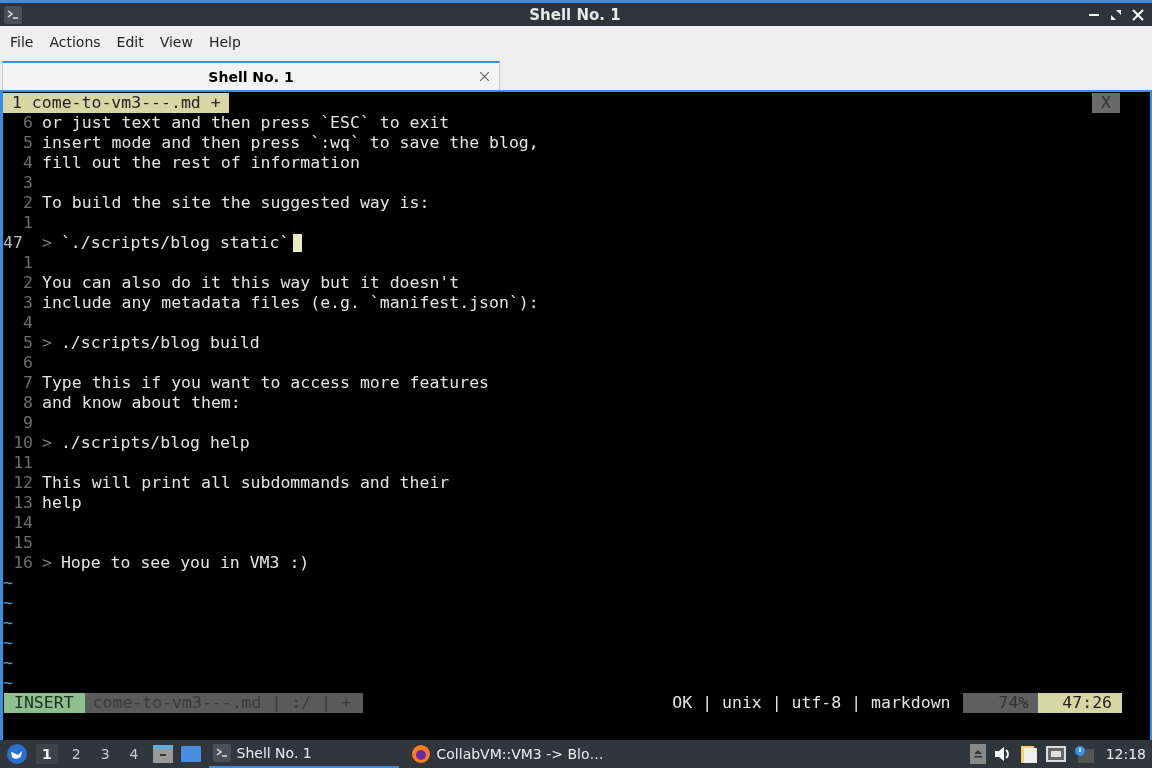 This screenshot has width=1152, height=768. Describe the element at coordinates (23, 503) in the screenshot. I see `line-number: 13` at that location.